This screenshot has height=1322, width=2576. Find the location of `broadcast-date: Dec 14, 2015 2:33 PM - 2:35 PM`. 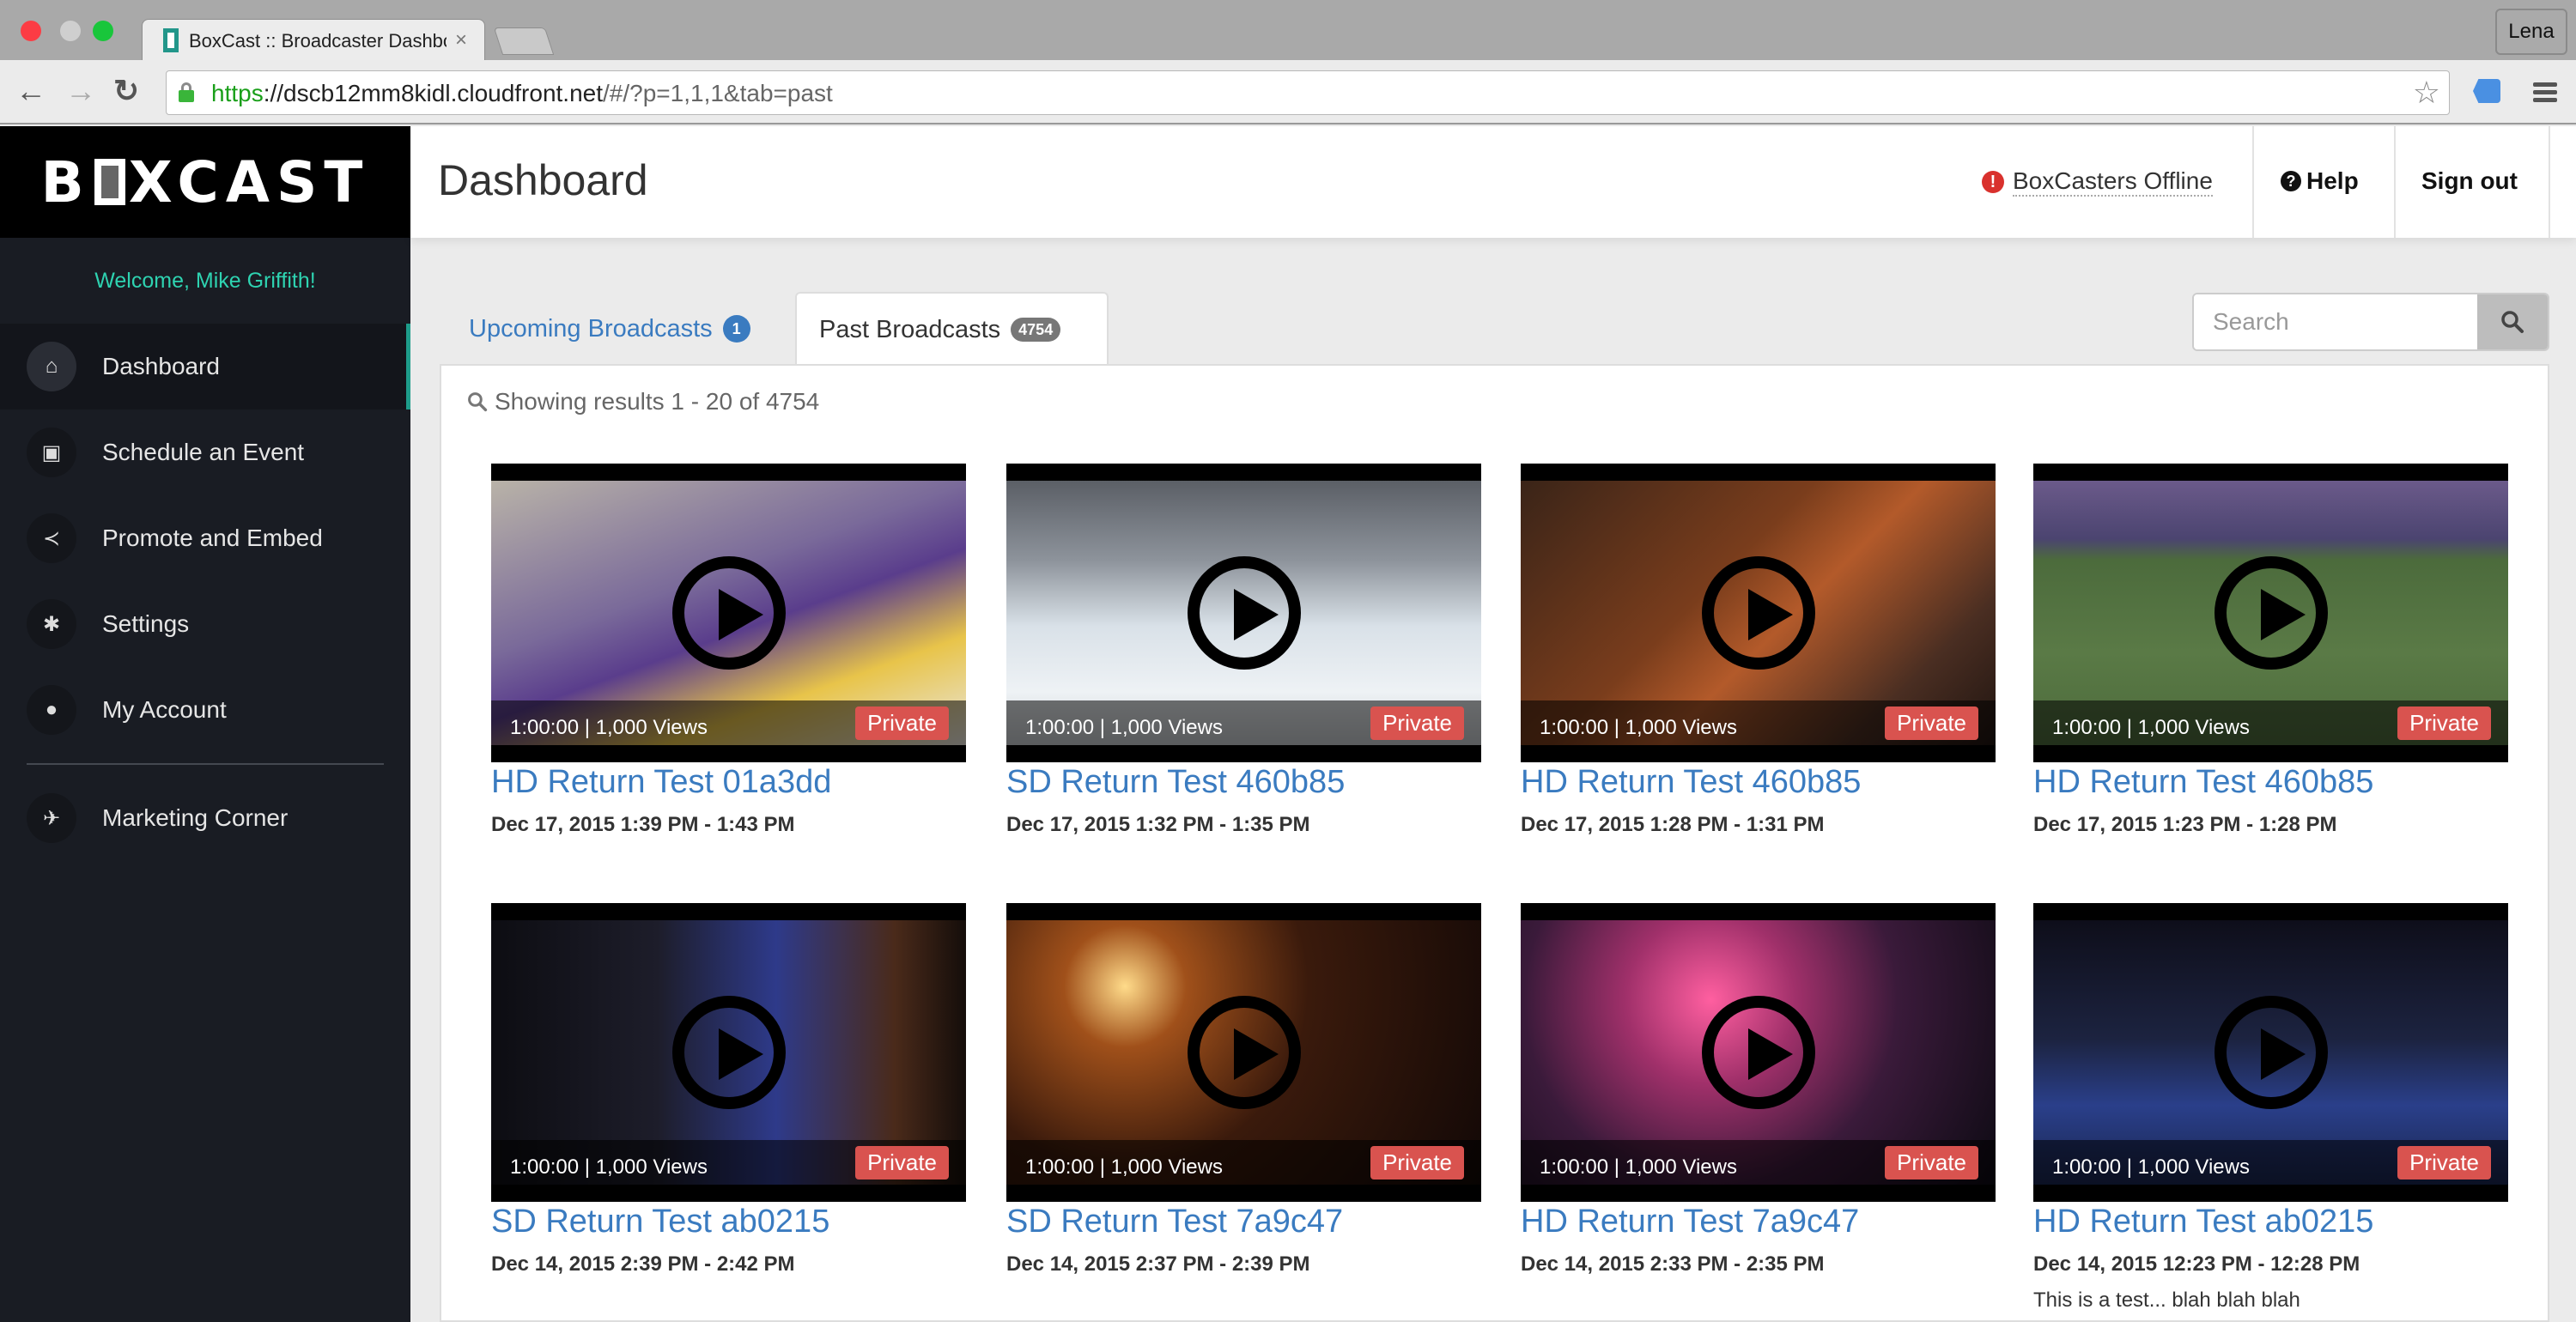

broadcast-date: Dec 14, 2015 2:33 PM - 2:35 PM is located at coordinates (1673, 1264).